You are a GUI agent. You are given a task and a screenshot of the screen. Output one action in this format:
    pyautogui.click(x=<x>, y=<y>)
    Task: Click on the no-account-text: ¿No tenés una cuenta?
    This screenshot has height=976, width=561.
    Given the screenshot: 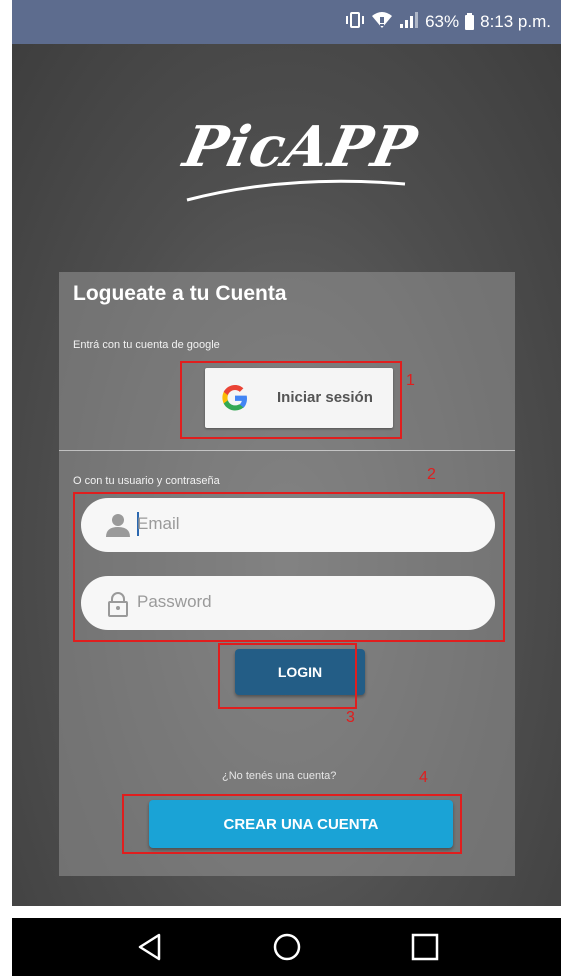 What is the action you would take?
    pyautogui.click(x=279, y=776)
    